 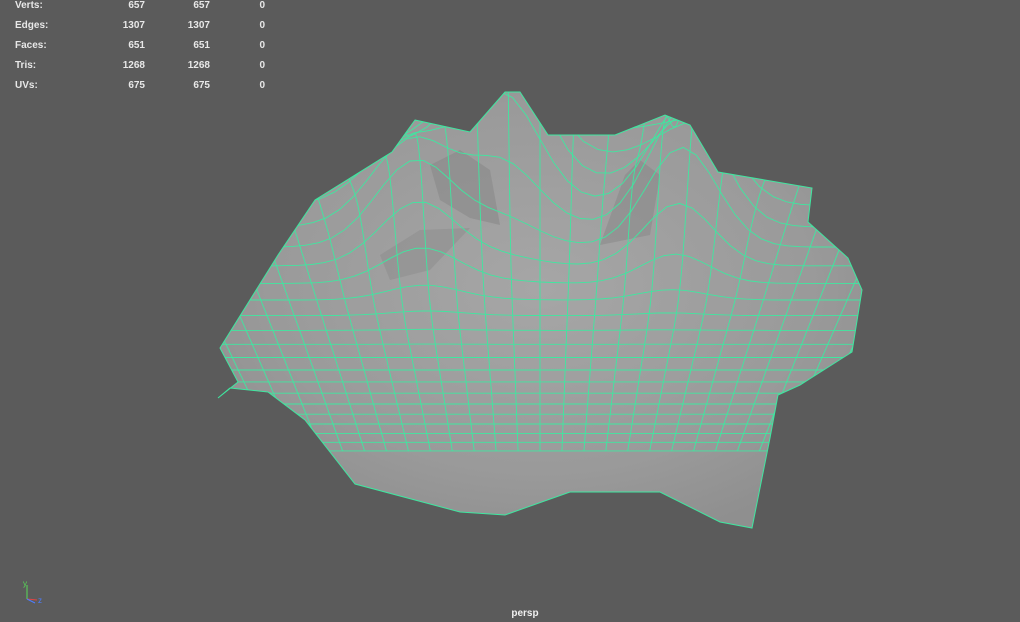 What do you see at coordinates (25, 583) in the screenshot?
I see `axis-y-label: y` at bounding box center [25, 583].